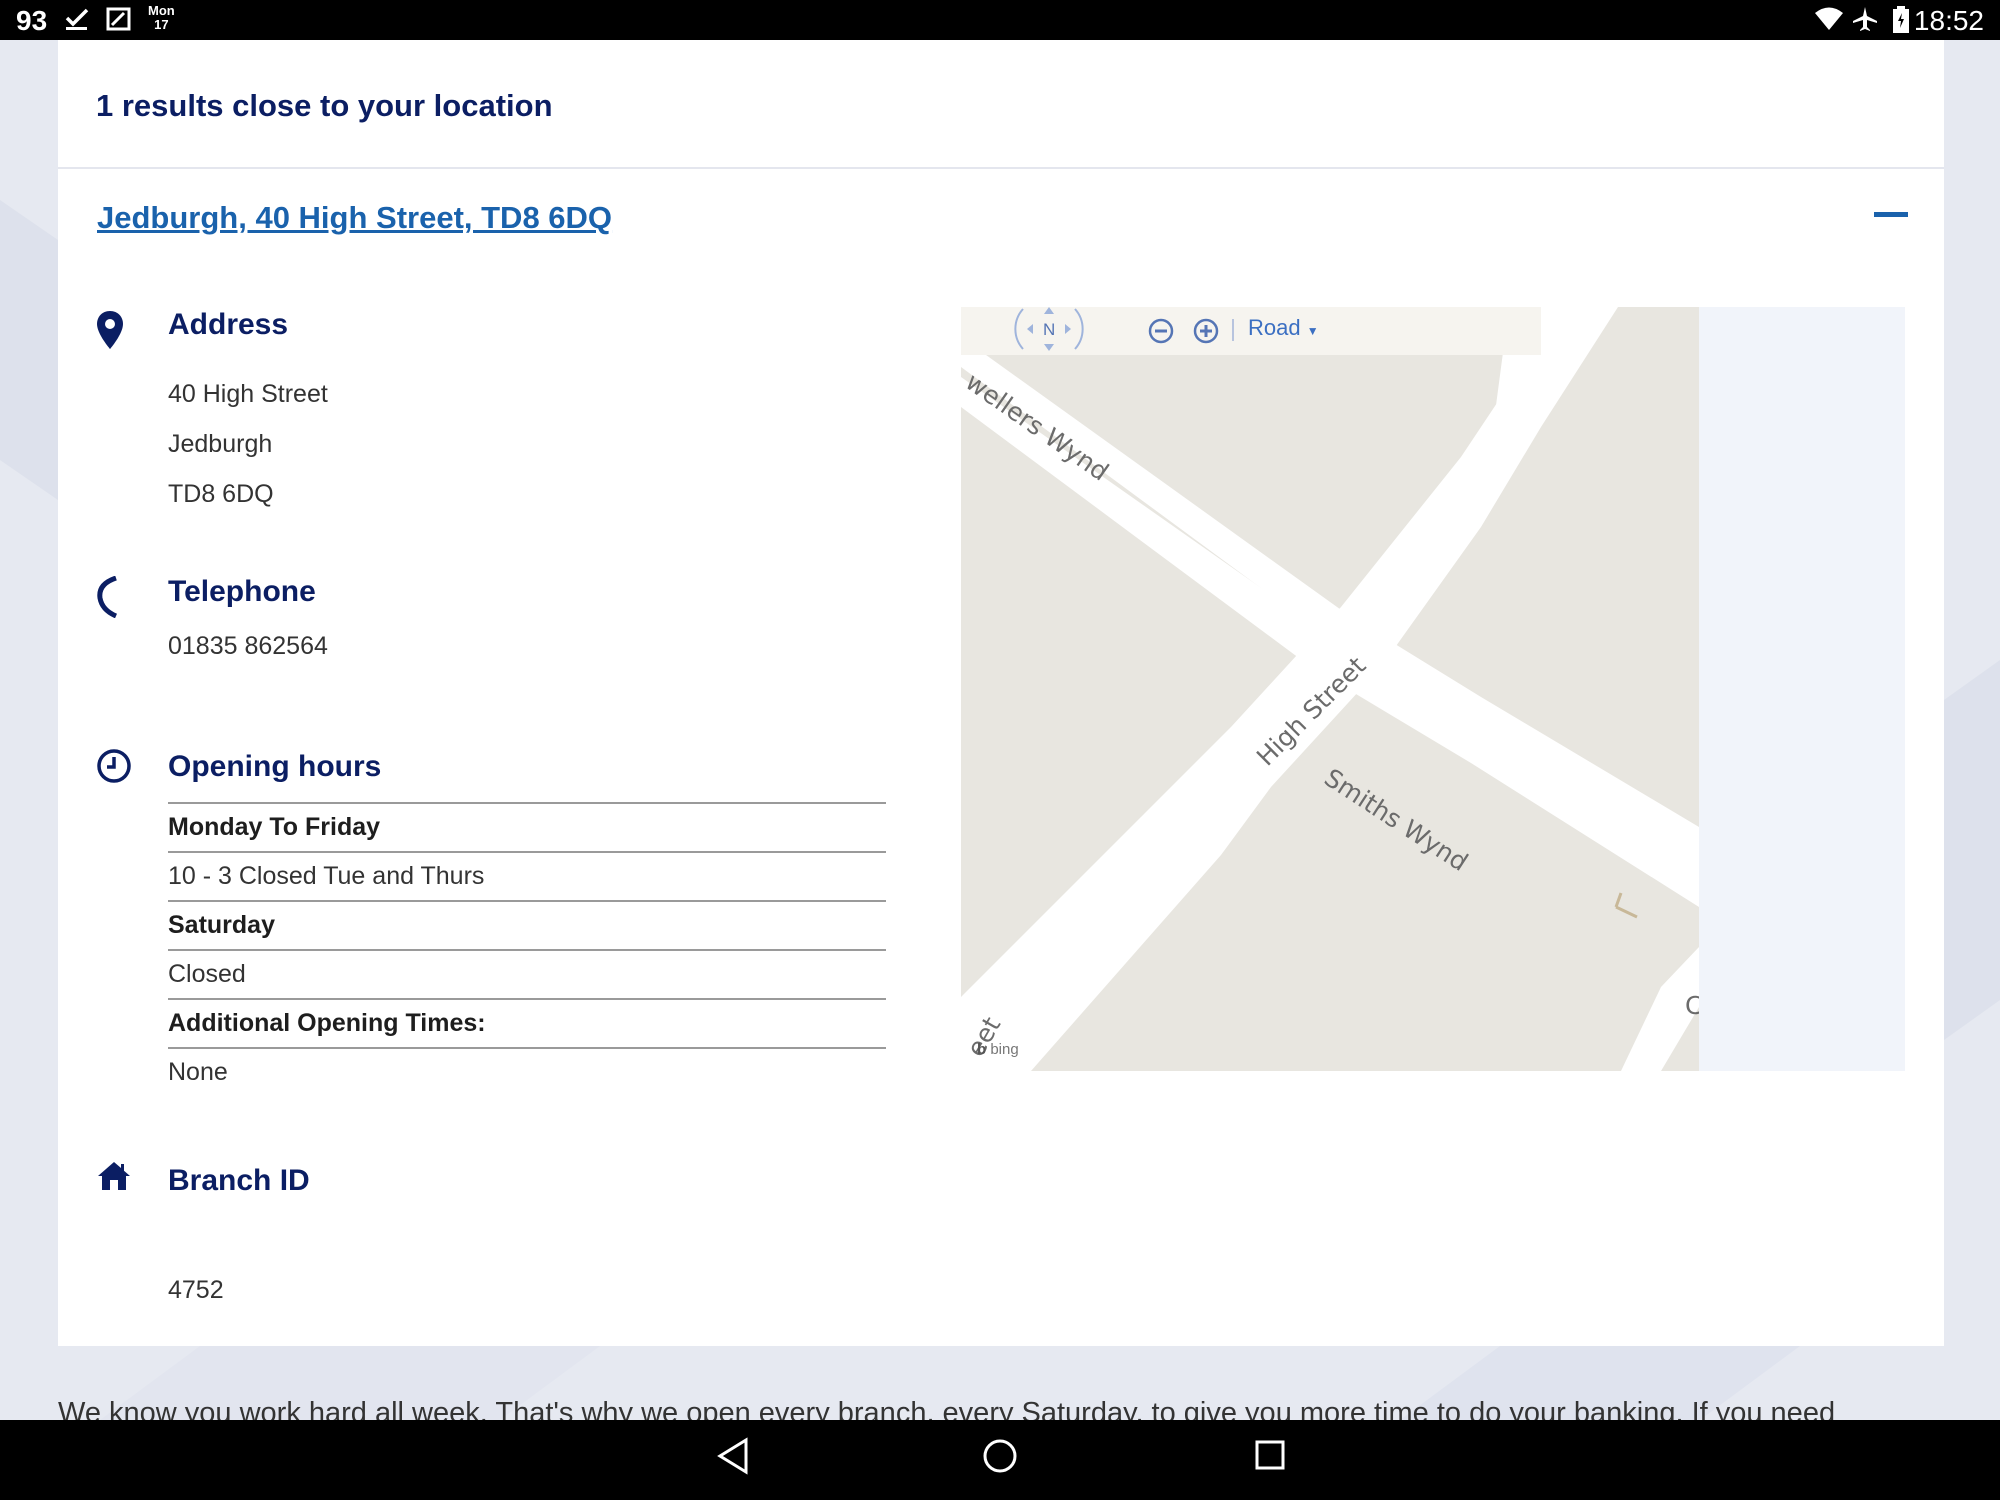 The width and height of the screenshot is (2000, 1500). What do you see at coordinates (1283, 328) in the screenshot?
I see `map-view-mode-dropdown: Road ▼` at bounding box center [1283, 328].